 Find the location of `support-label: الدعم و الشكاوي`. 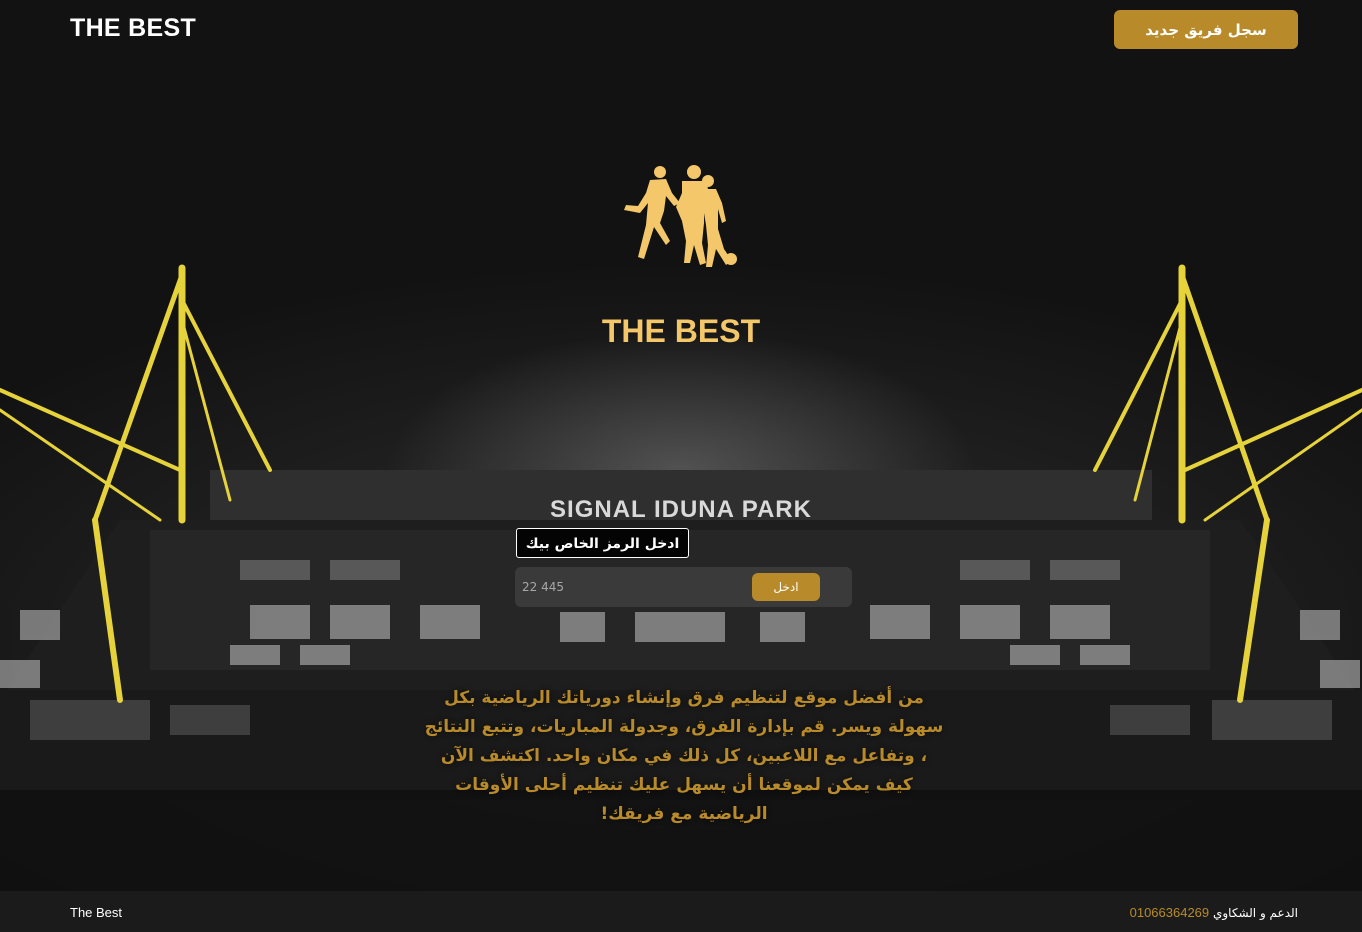

support-label: الدعم و الشكاوي is located at coordinates (1255, 913).